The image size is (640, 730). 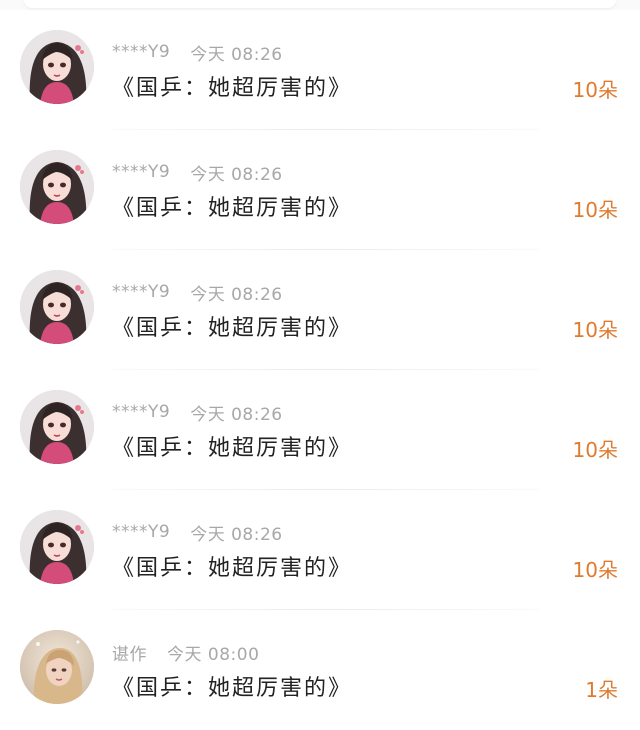 I want to click on top-card-bar, so click(x=320, y=4).